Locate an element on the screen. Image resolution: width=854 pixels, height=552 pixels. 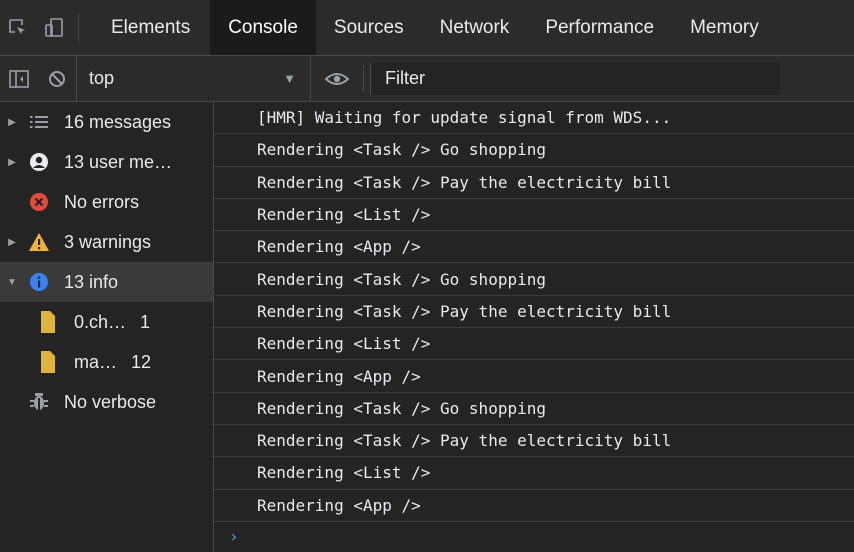
sidebar-item-file: ma… 12 is located at coordinates (106, 362).